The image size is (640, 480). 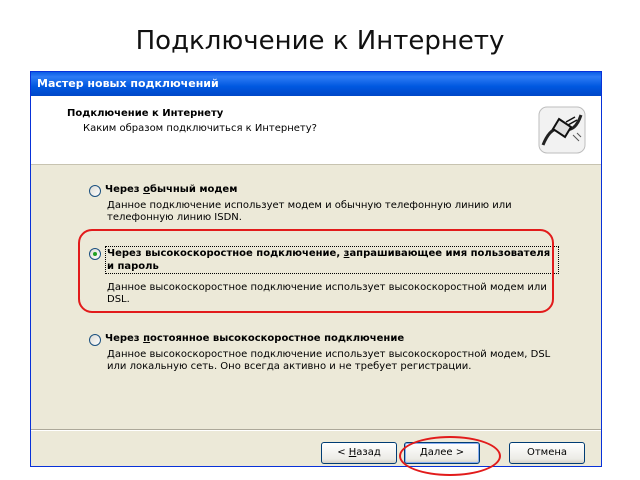 What do you see at coordinates (95, 191) in the screenshot?
I see `radio-dialup` at bounding box center [95, 191].